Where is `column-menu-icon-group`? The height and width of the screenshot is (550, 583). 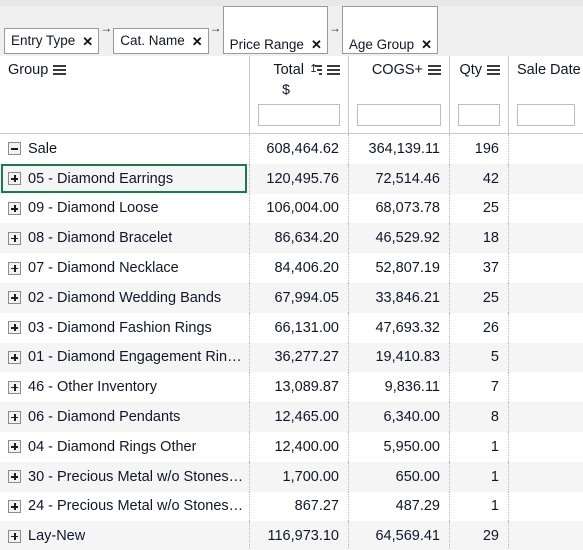 column-menu-icon-group is located at coordinates (60, 70).